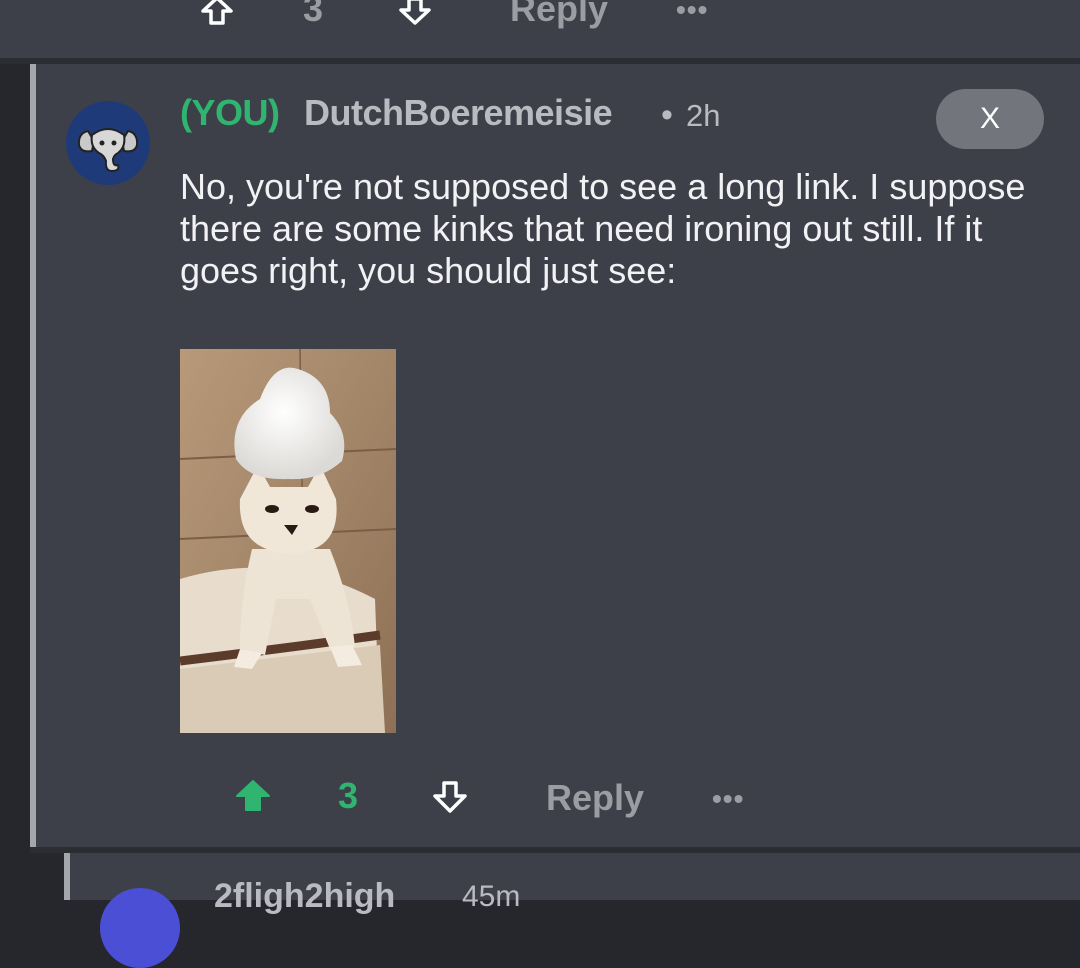 The height and width of the screenshot is (968, 1080). I want to click on upvote-filled-icon, so click(253, 796).